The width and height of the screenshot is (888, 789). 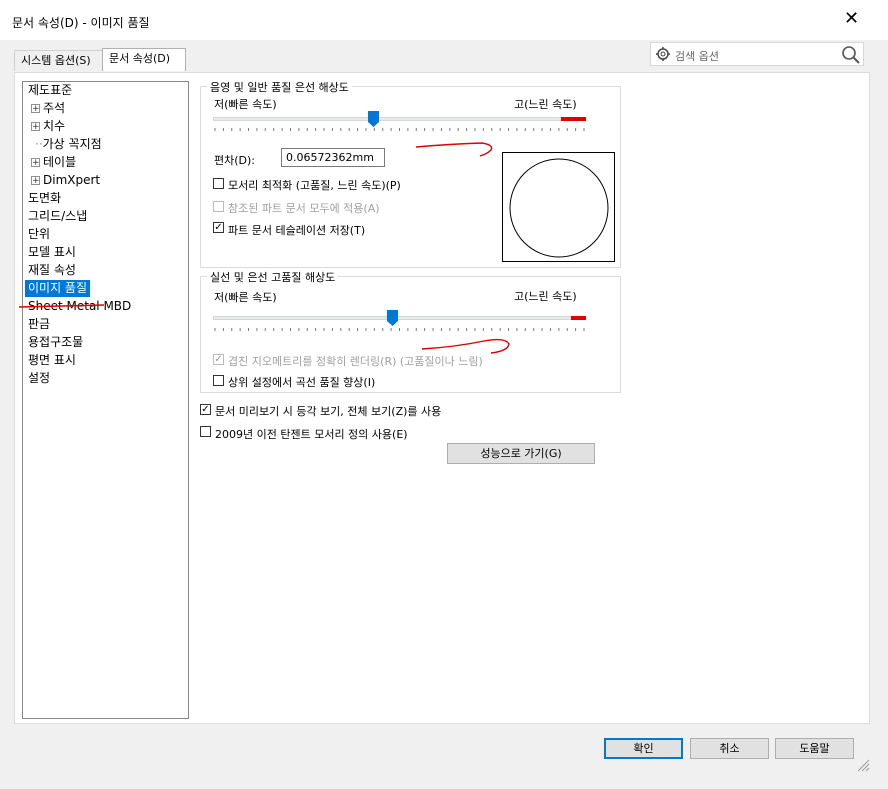 What do you see at coordinates (392, 318) in the screenshot?
I see `wireframe-slider-thumb` at bounding box center [392, 318].